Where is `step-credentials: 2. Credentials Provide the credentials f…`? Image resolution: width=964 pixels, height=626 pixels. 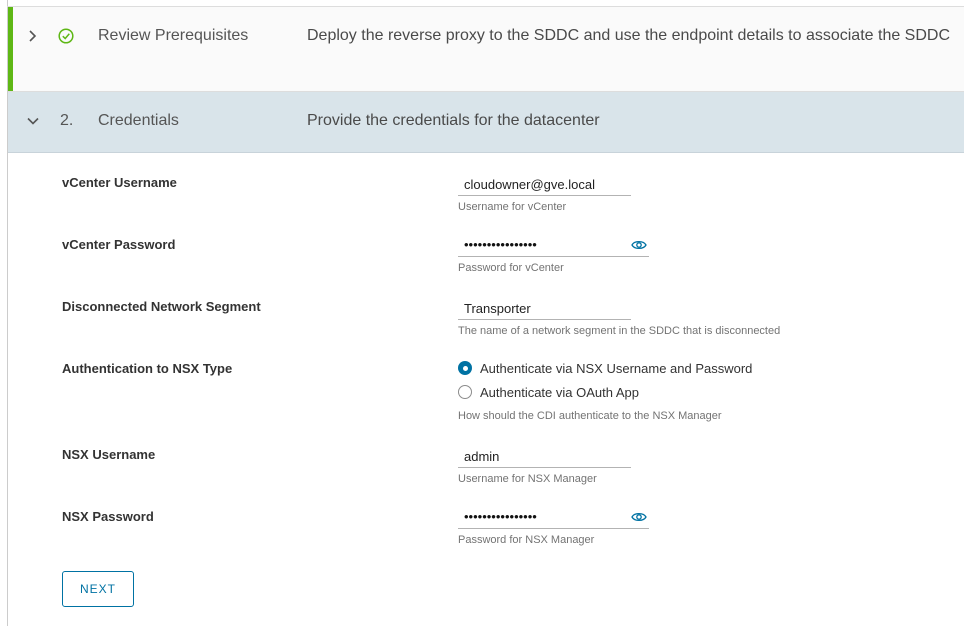
step-credentials: 2. Credentials Provide the credentials f… is located at coordinates (486, 122).